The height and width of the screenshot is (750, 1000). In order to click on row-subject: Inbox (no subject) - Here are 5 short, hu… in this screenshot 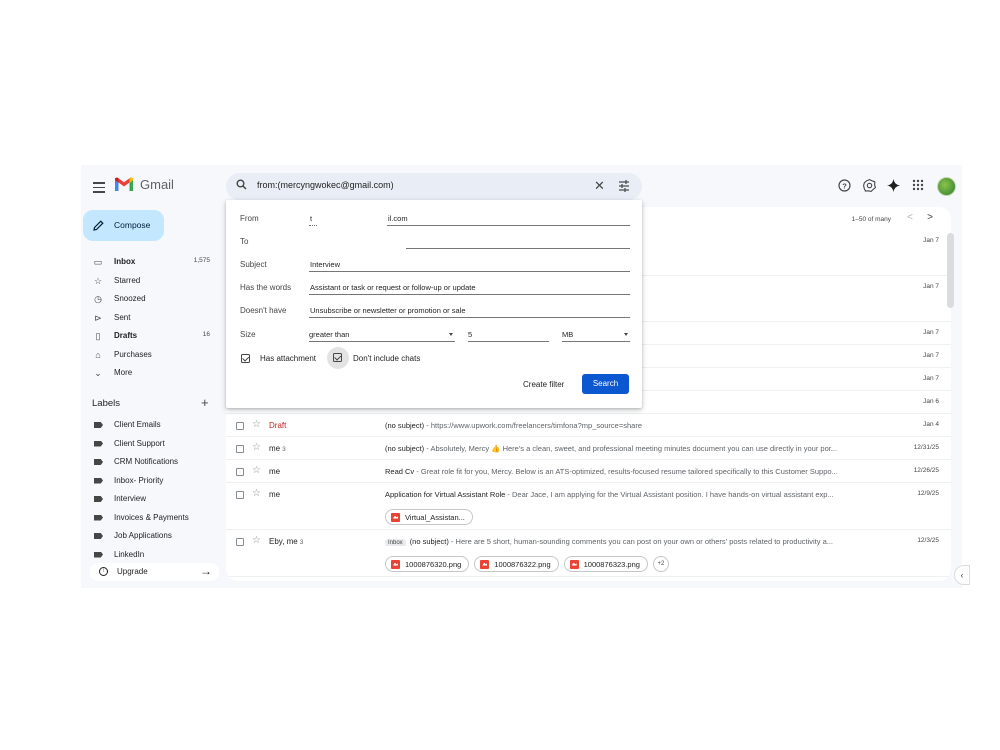, I will do `click(645, 541)`.